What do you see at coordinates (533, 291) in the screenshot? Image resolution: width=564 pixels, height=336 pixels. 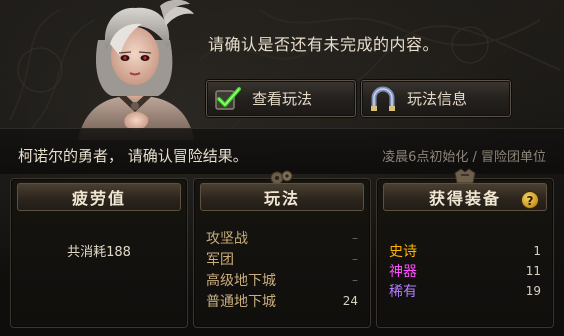 I see `gear-count: 19` at bounding box center [533, 291].